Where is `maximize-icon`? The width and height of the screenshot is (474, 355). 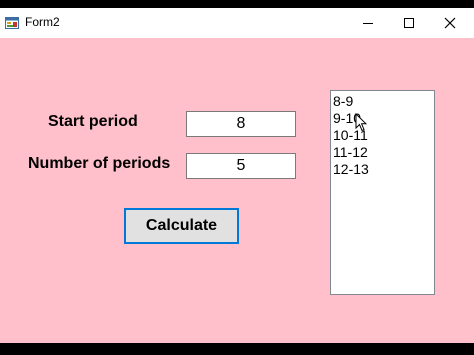
maximize-icon is located at coordinates (409, 23).